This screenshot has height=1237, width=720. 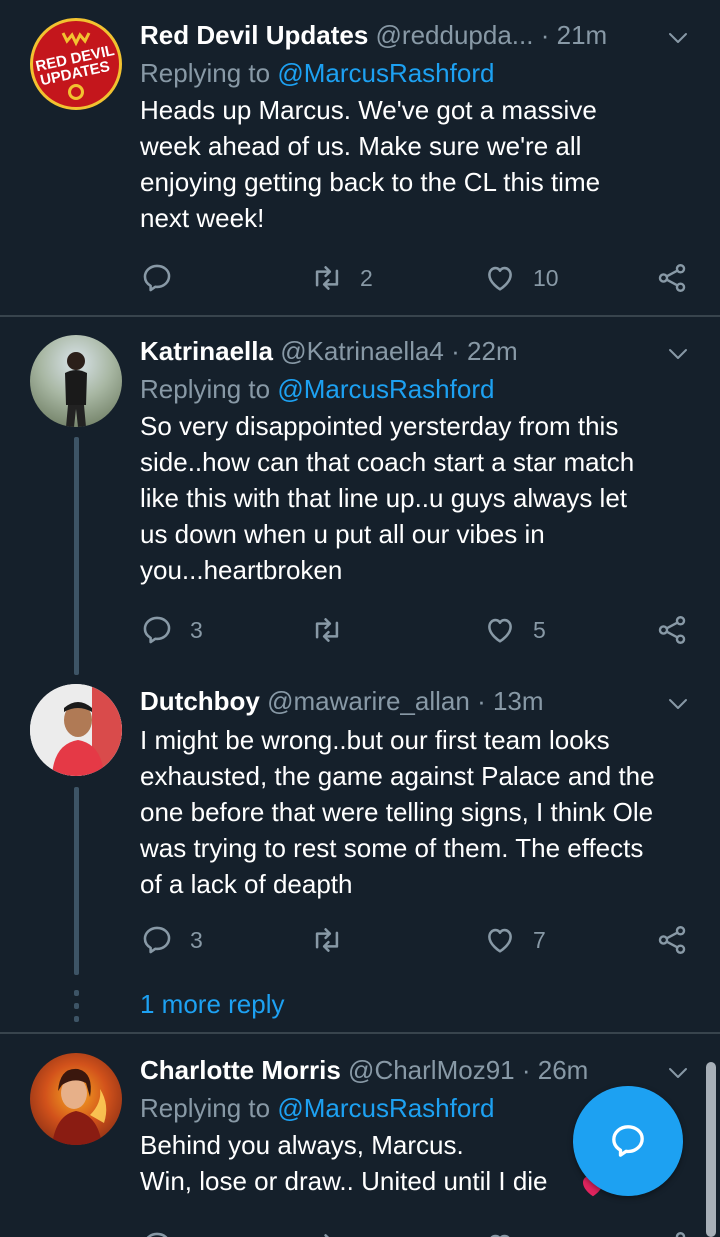 What do you see at coordinates (366, 277) in the screenshot?
I see `retweet-count: 2` at bounding box center [366, 277].